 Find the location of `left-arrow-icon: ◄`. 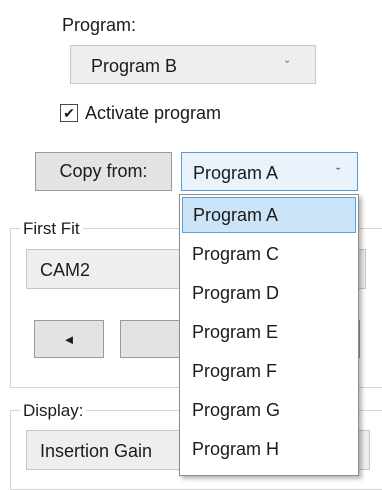

left-arrow-icon: ◄ is located at coordinates (69, 339).